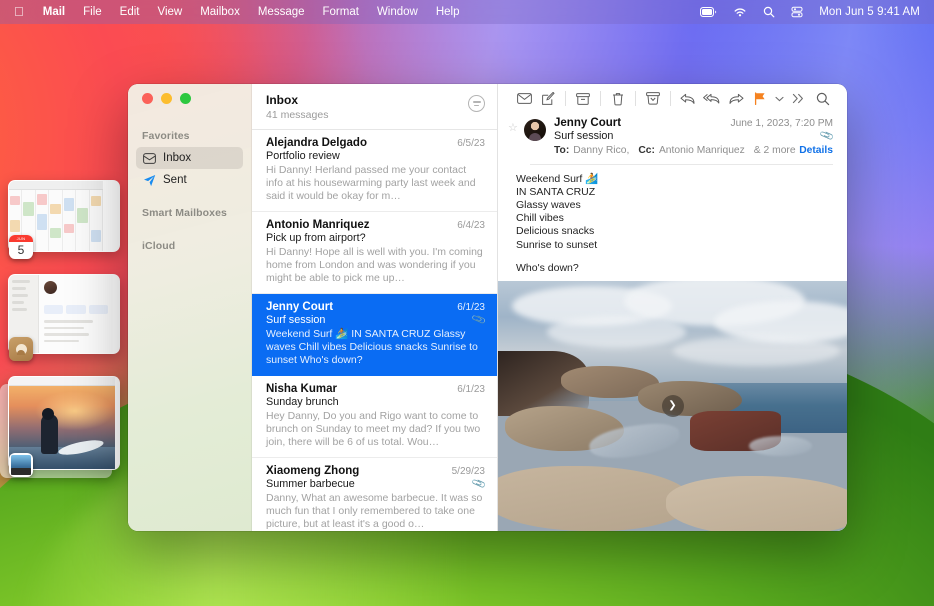 This screenshot has height=606, width=934. I want to click on photo-cloud, so click(756, 350).